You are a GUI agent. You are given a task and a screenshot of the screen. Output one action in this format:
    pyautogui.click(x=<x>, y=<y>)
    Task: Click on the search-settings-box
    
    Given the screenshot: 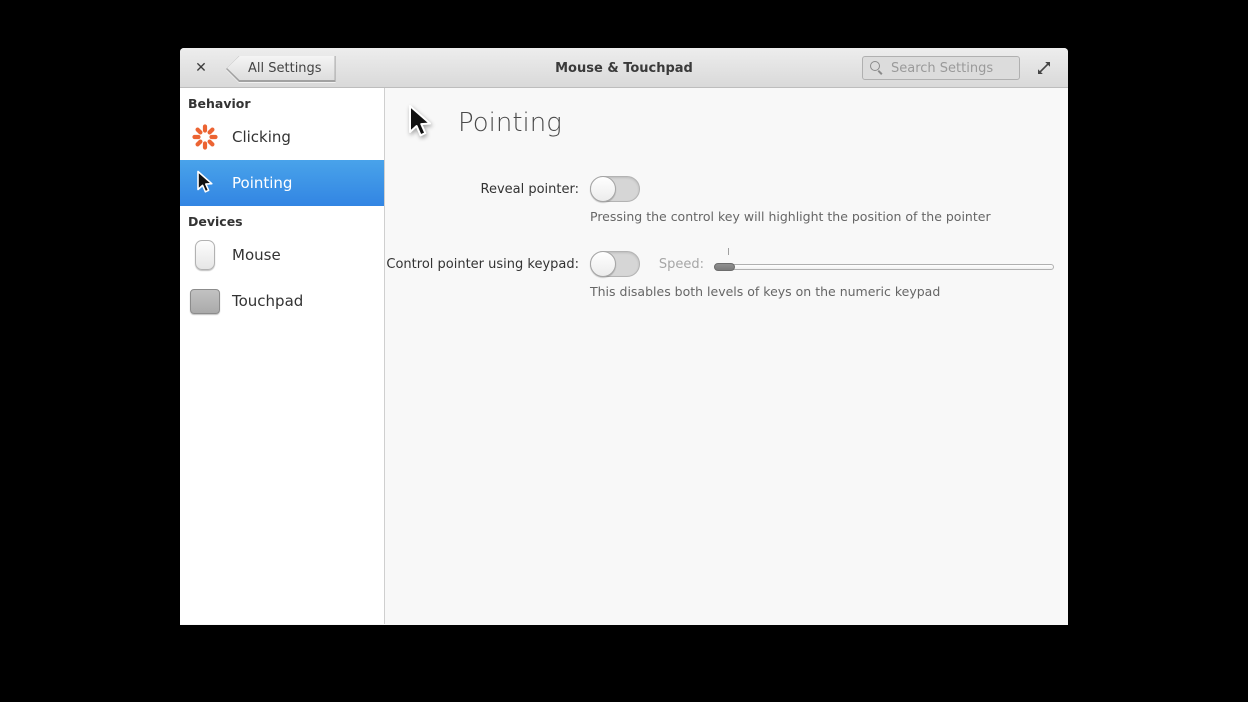 What is the action you would take?
    pyautogui.click(x=941, y=68)
    